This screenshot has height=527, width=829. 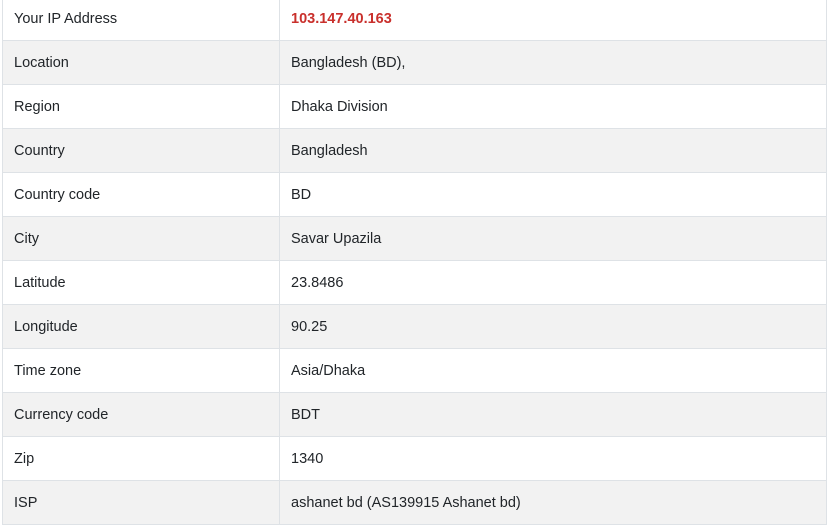 What do you see at coordinates (141, 502) in the screenshot?
I see `isp-label: ISP` at bounding box center [141, 502].